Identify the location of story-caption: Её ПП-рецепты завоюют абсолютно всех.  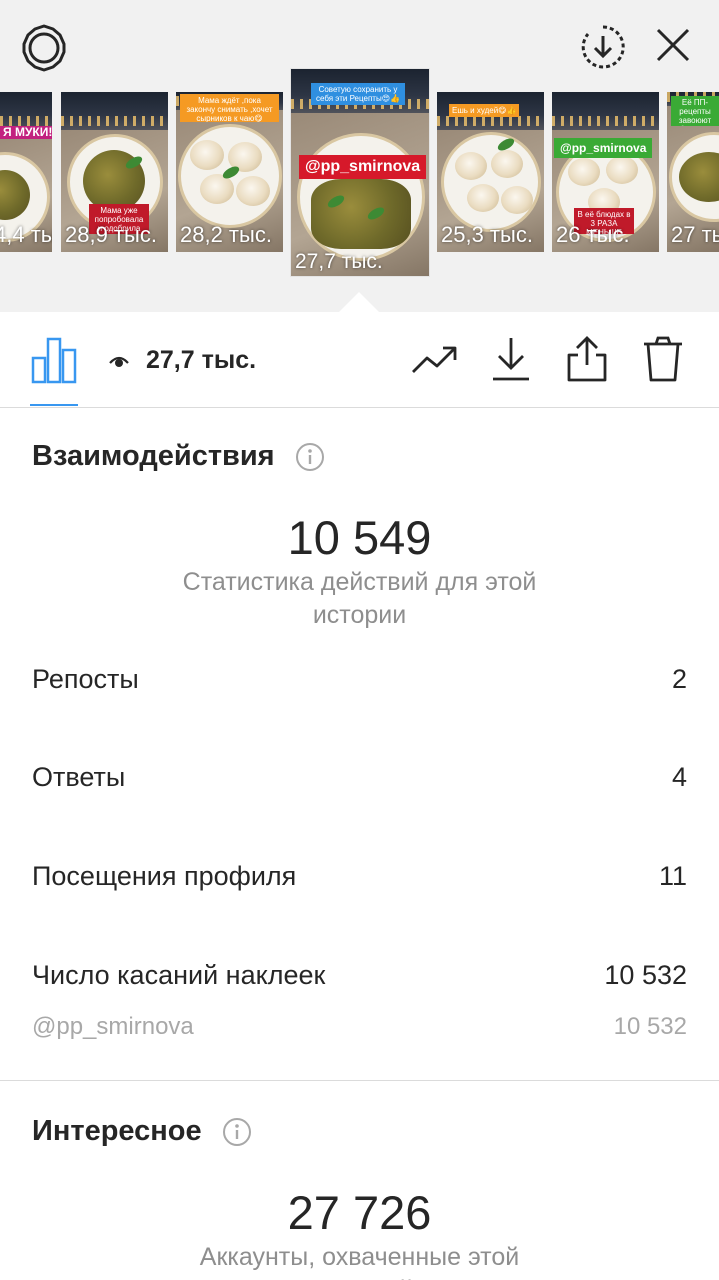
(695, 111).